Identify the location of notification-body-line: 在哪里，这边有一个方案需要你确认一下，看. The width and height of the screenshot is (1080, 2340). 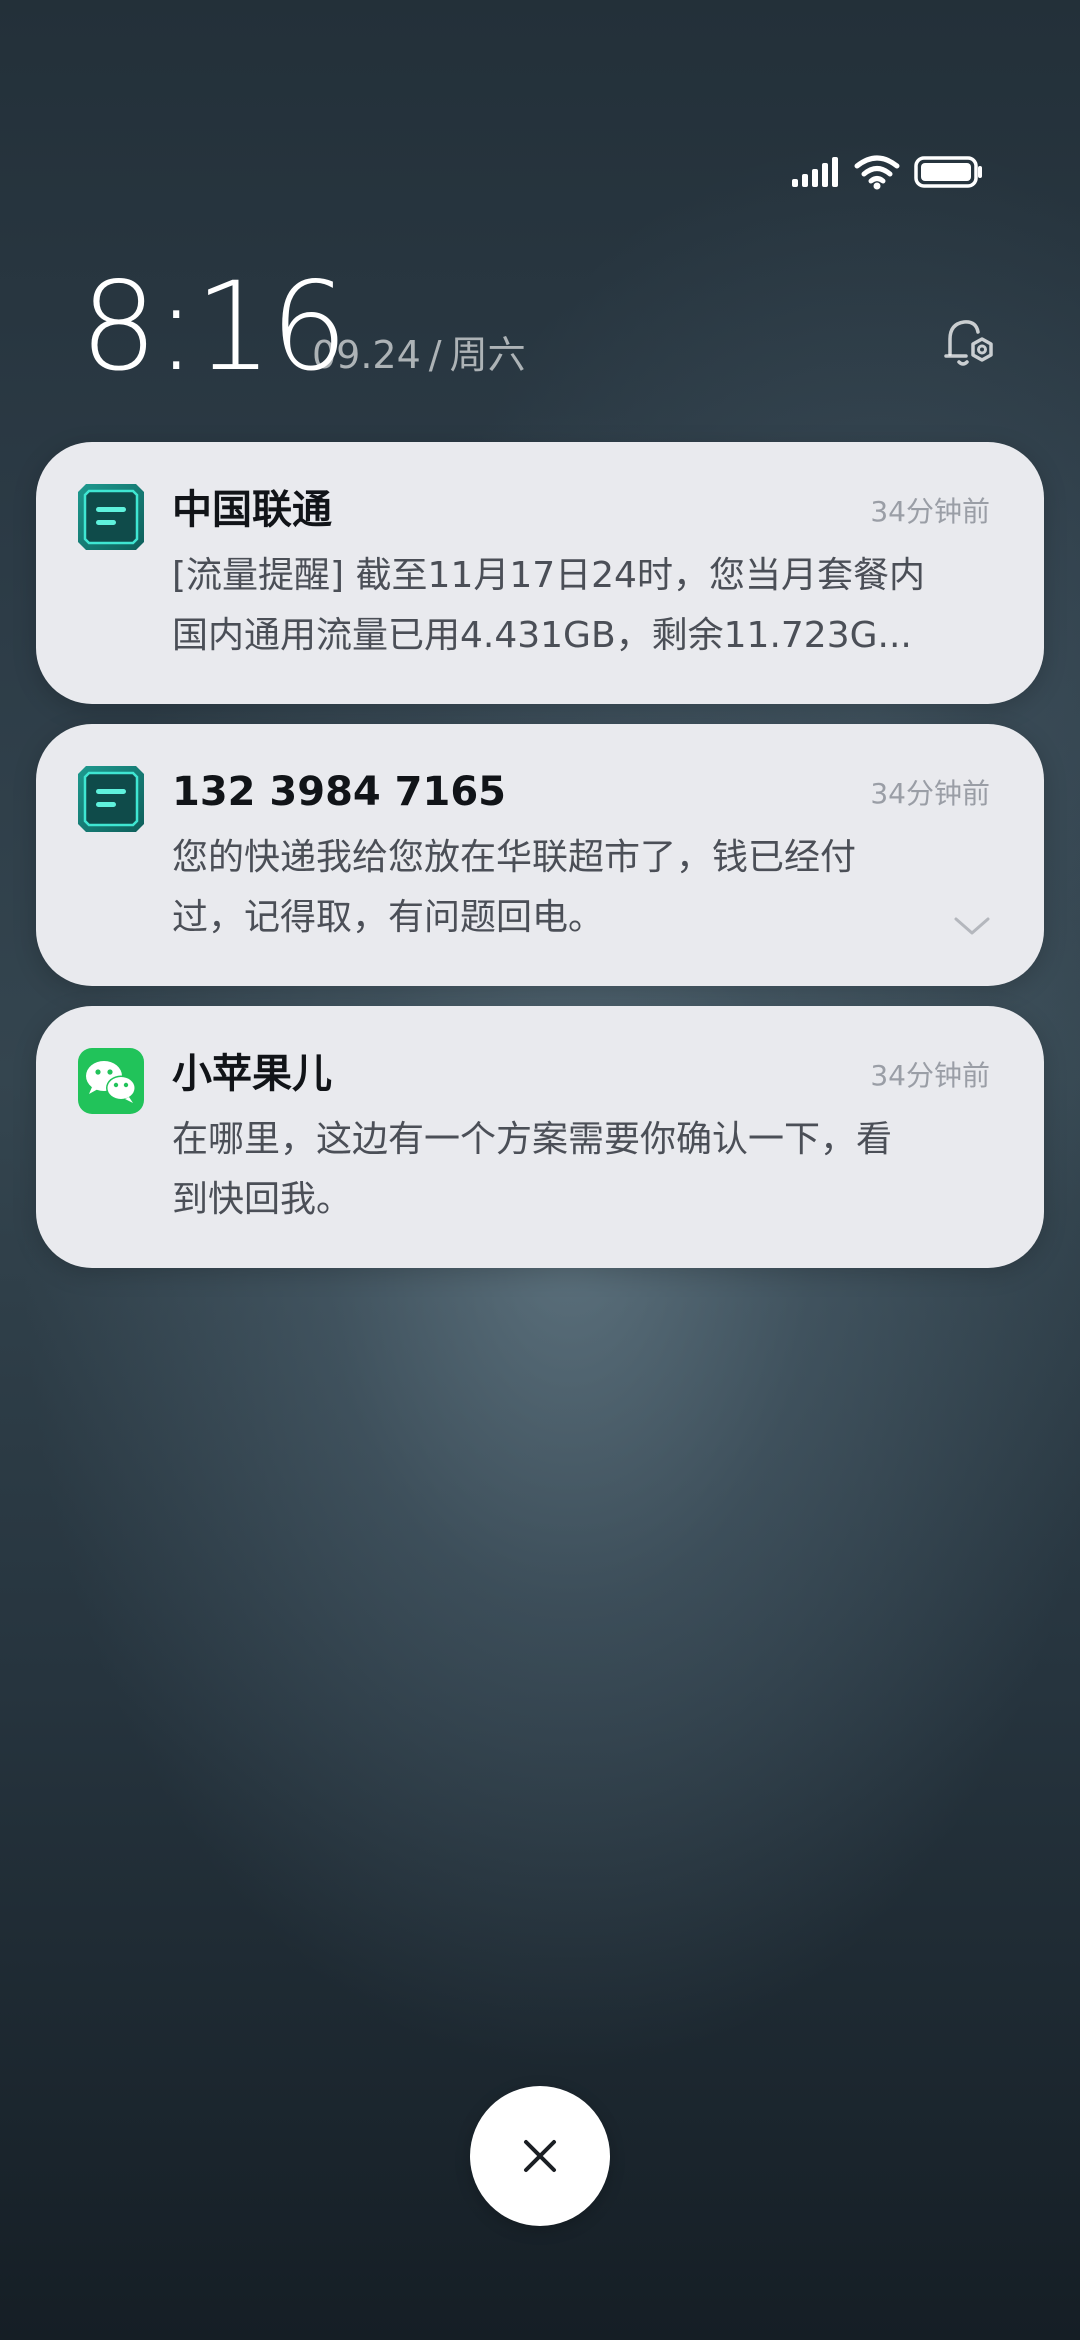
(532, 1139).